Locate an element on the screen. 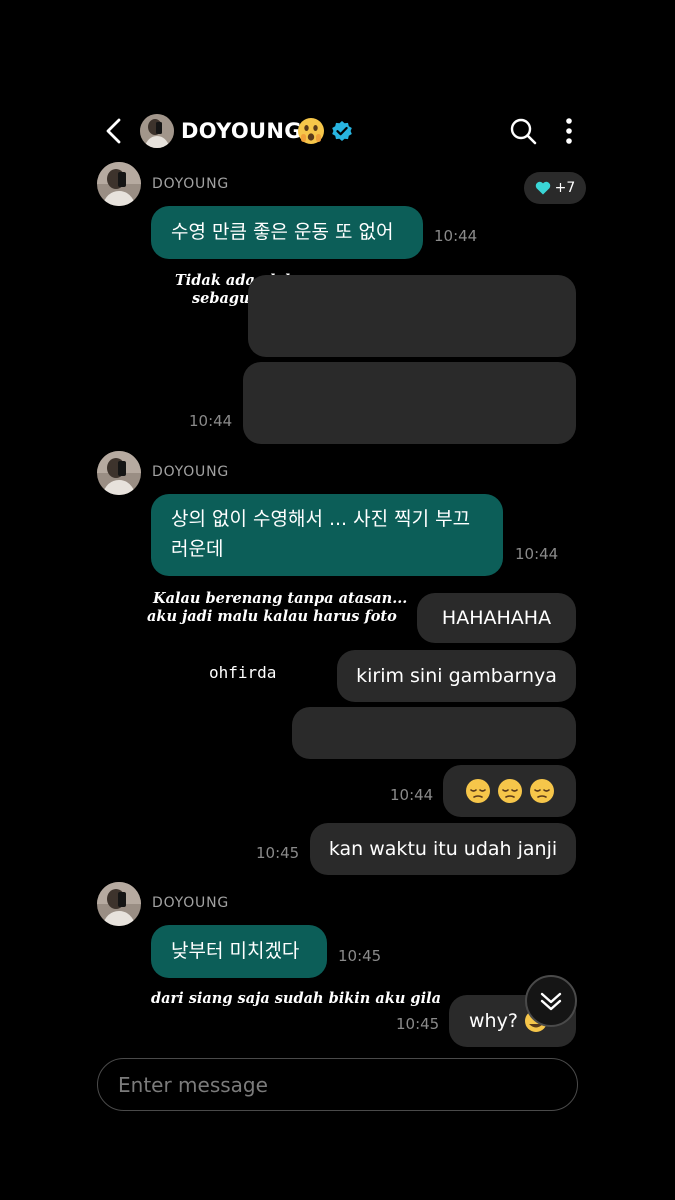  message-text: why? is located at coordinates (493, 1021).